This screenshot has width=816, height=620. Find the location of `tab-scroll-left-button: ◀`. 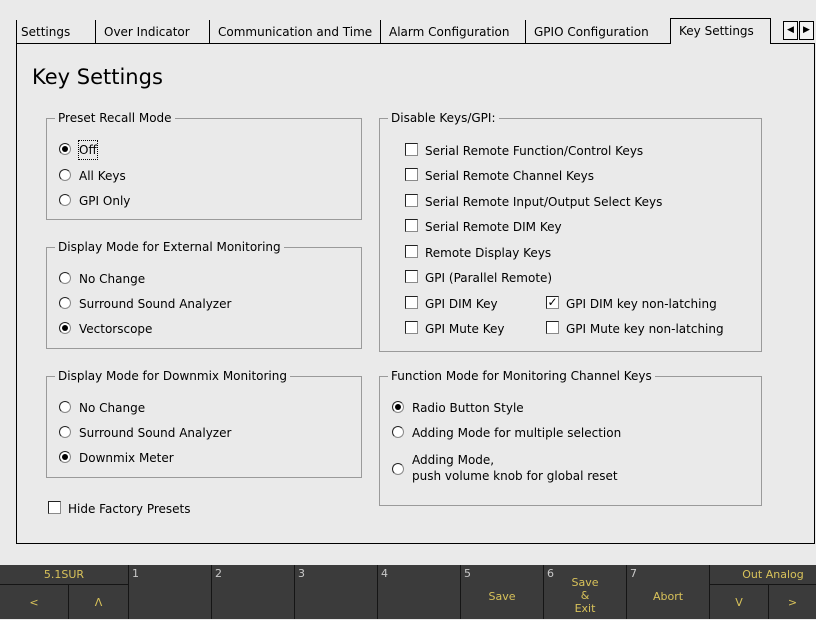

tab-scroll-left-button: ◀ is located at coordinates (790, 30).